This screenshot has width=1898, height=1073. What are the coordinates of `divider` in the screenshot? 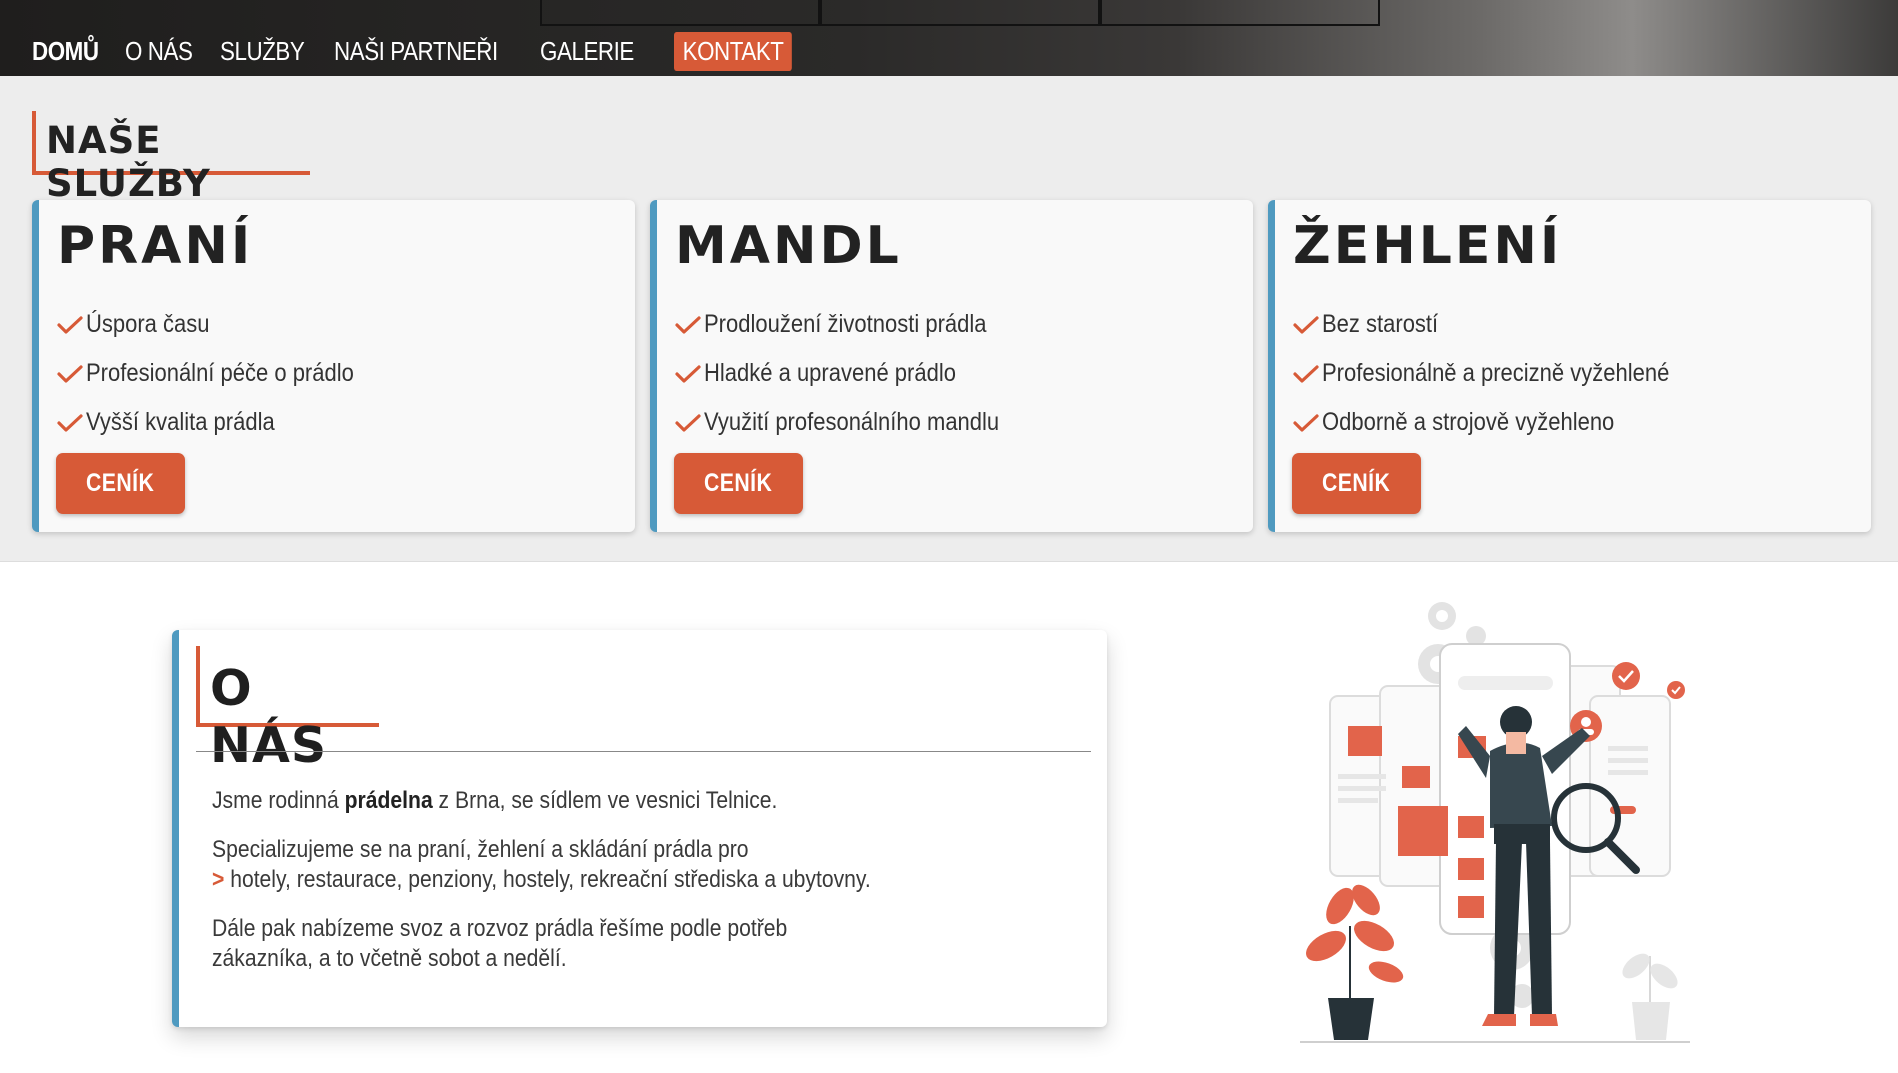 It's located at (643, 751).